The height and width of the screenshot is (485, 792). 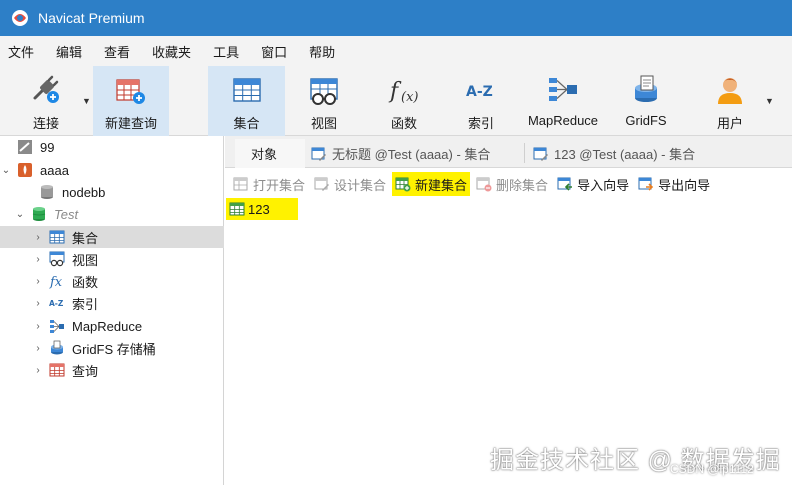 I want to click on collection-item-123: 123, so click(x=262, y=209).